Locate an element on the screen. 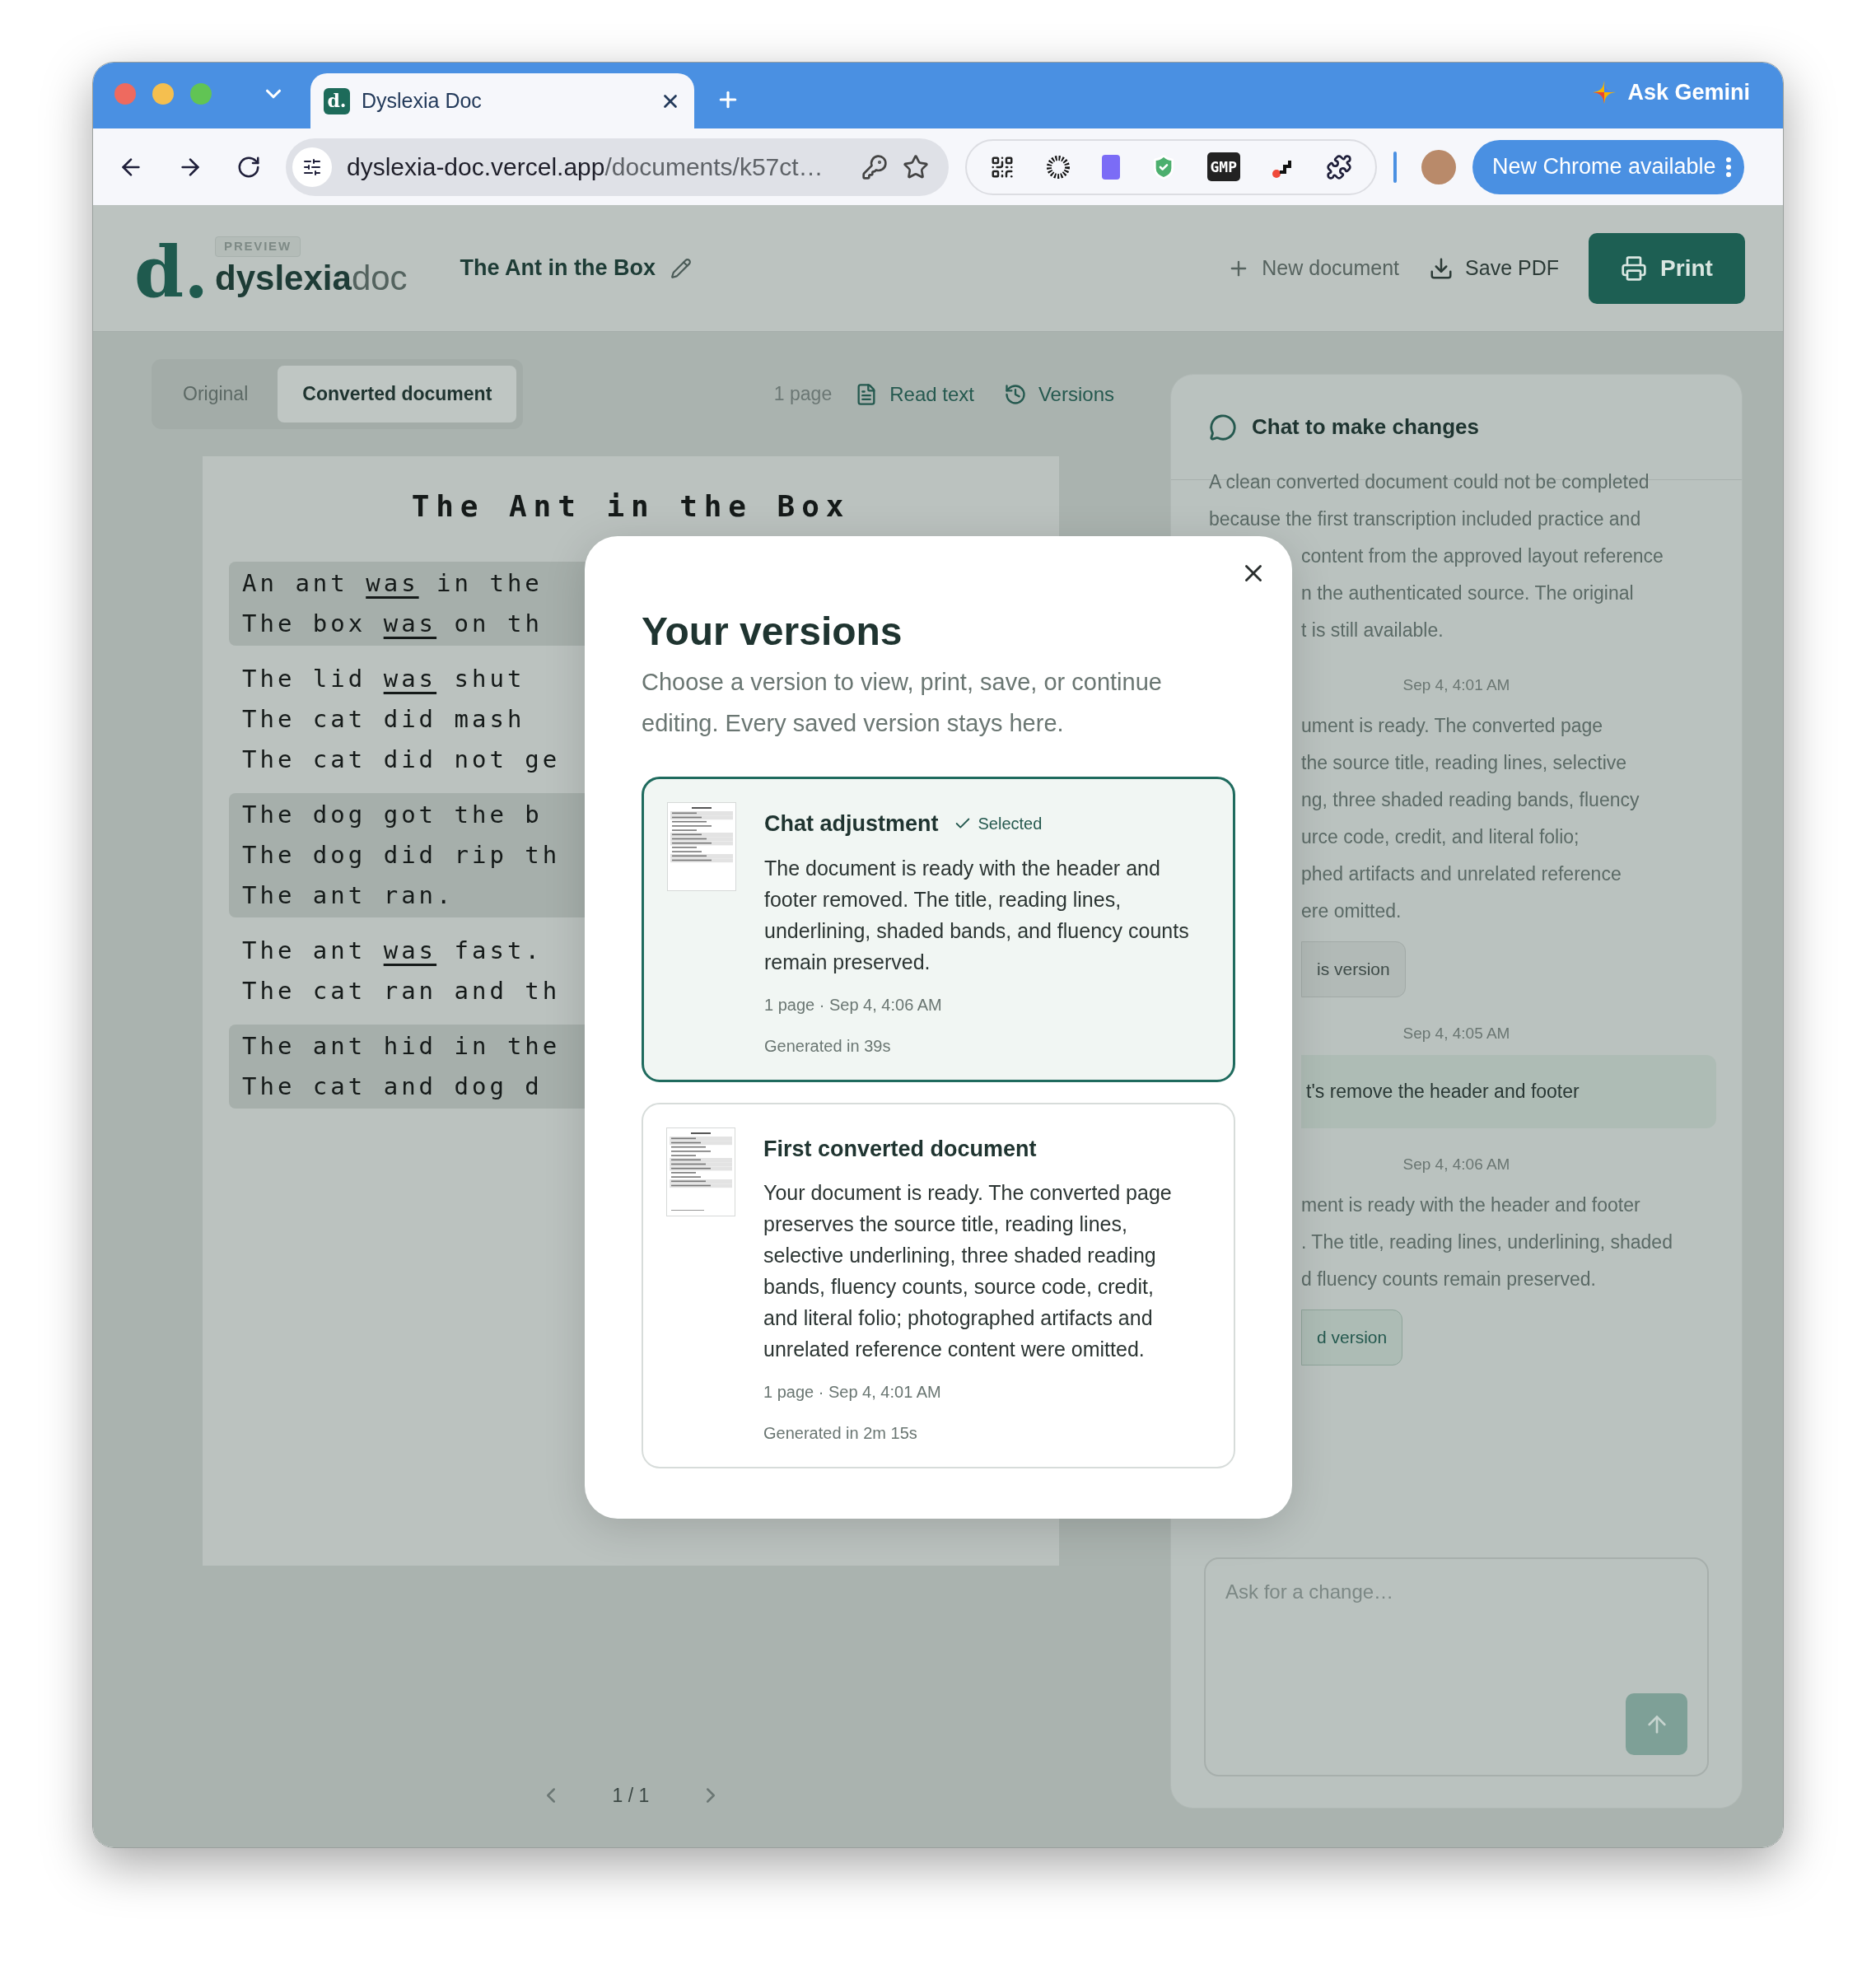  selected-label: Selected is located at coordinates (998, 824).